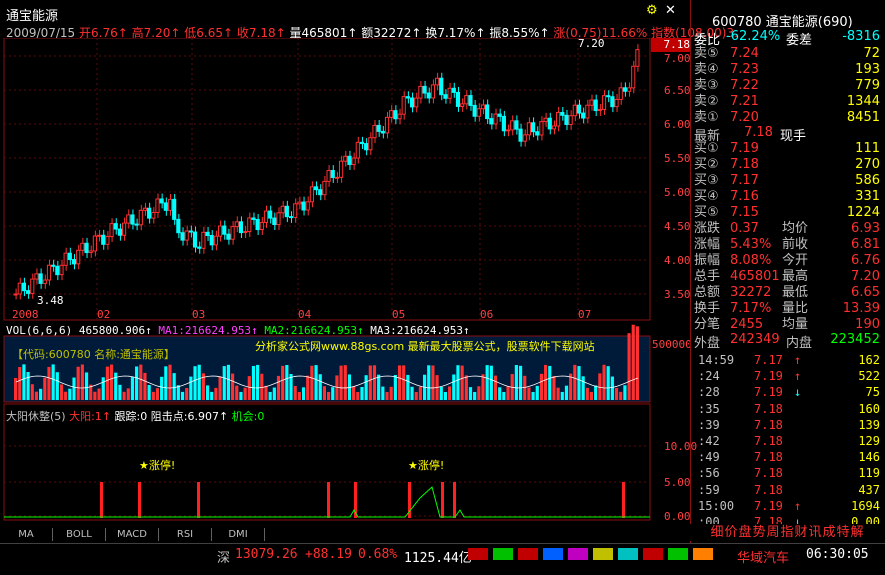 The width and height of the screenshot is (885, 575). Describe the element at coordinates (763, 556) in the screenshot. I see `news-label: 华域汽车` at that location.